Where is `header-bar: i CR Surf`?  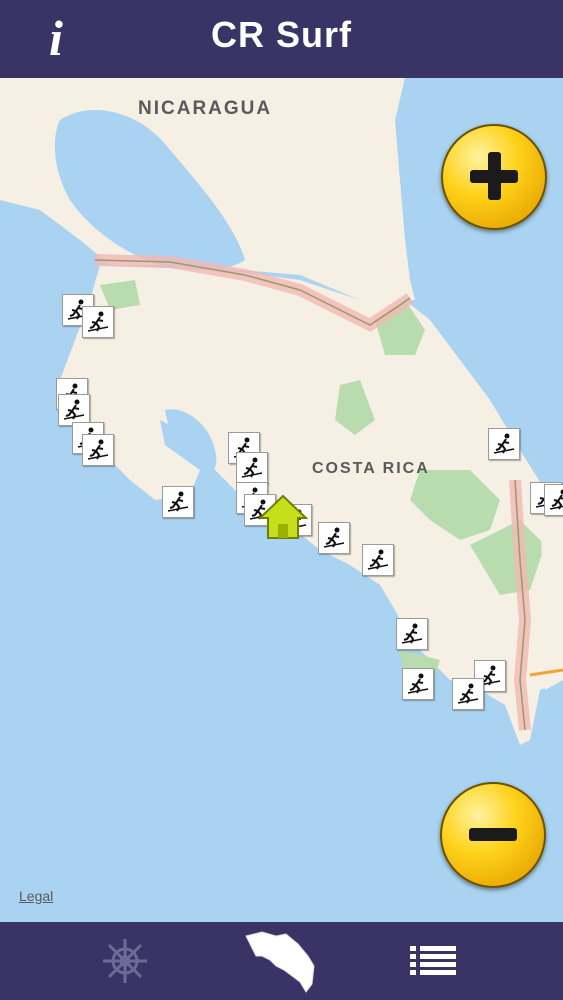 header-bar: i CR Surf is located at coordinates (281, 39).